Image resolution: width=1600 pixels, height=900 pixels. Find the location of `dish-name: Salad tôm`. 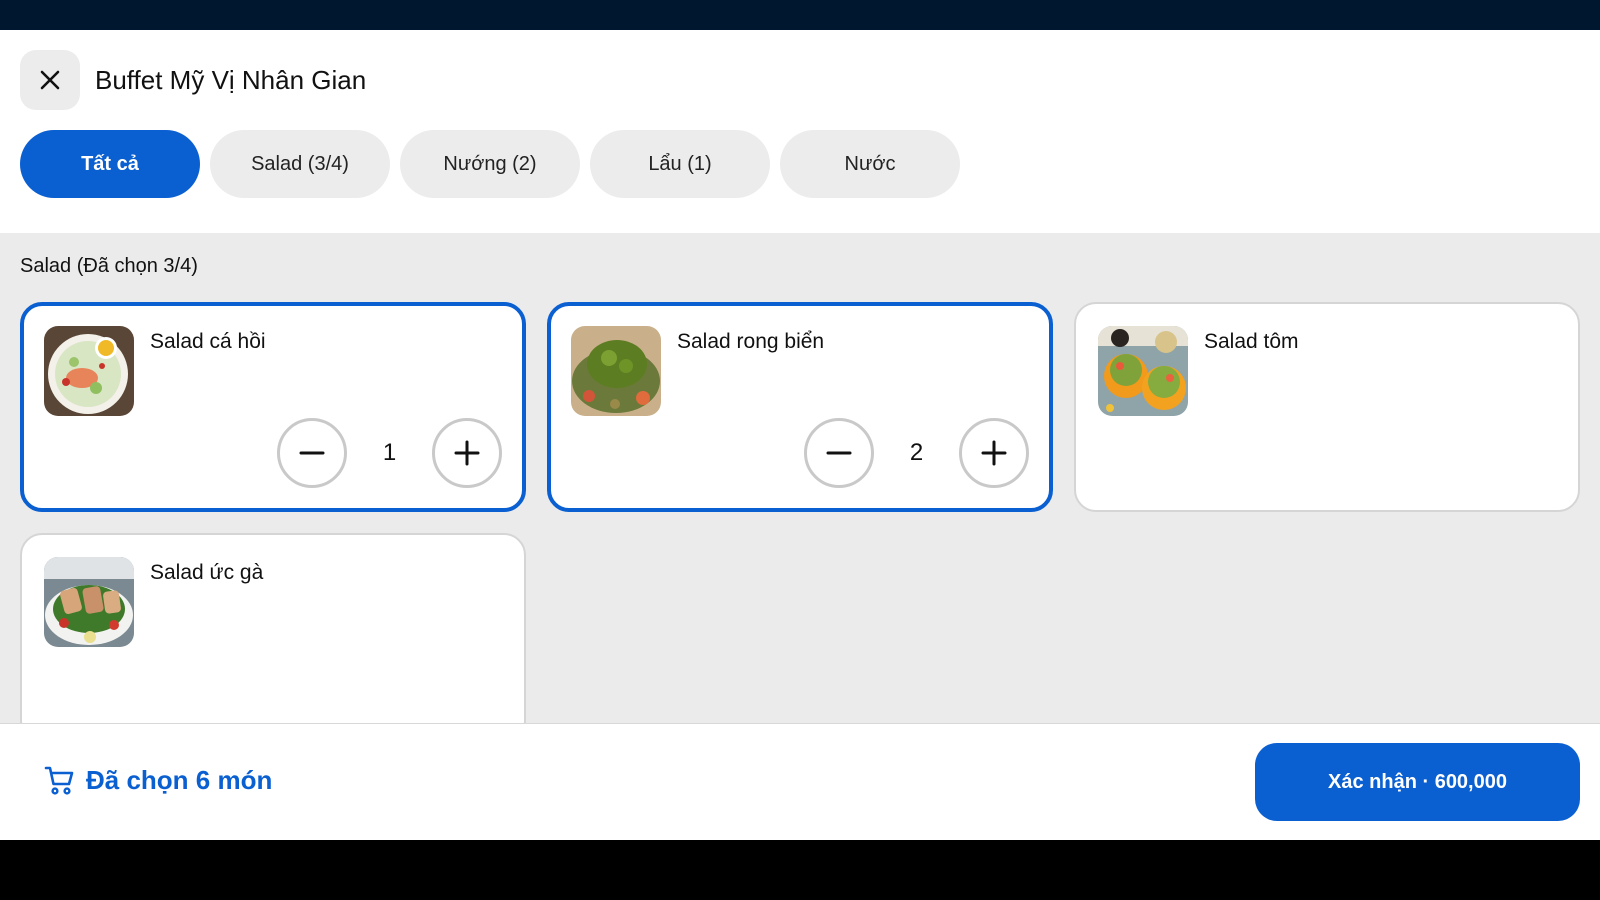

dish-name: Salad tôm is located at coordinates (1251, 341).